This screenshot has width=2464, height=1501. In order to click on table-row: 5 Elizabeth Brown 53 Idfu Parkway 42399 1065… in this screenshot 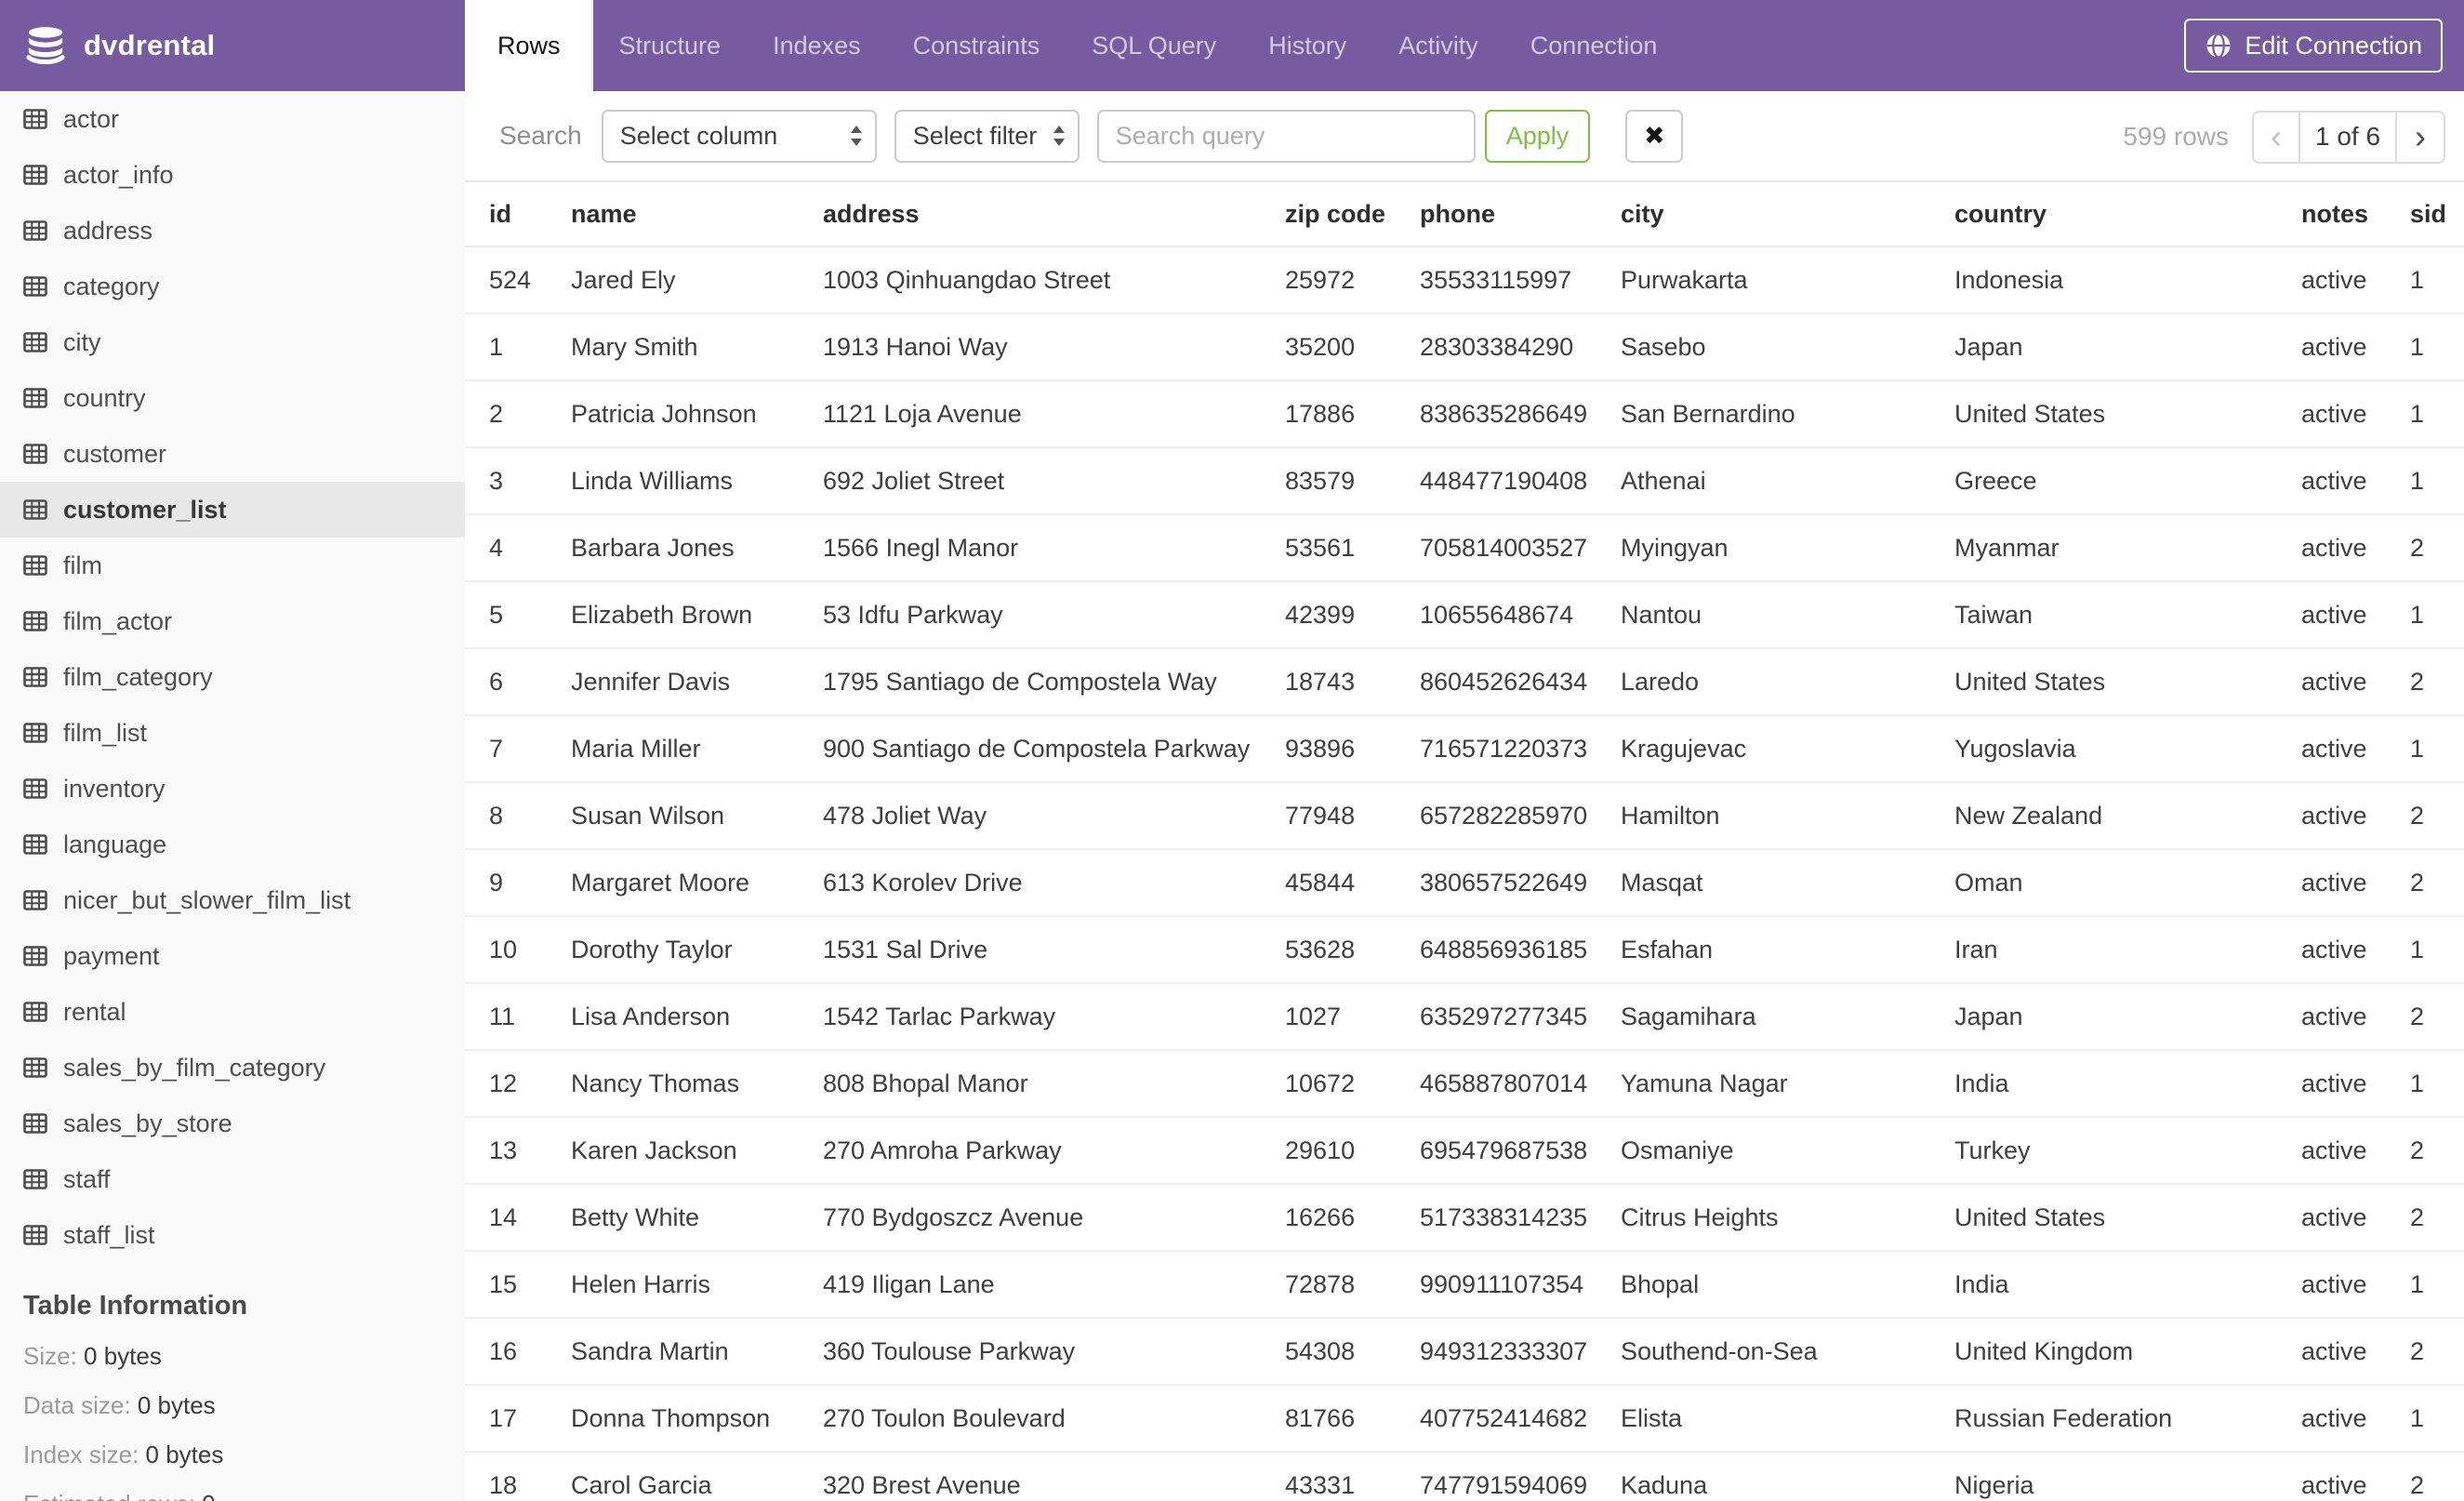, I will do `click(1464, 615)`.